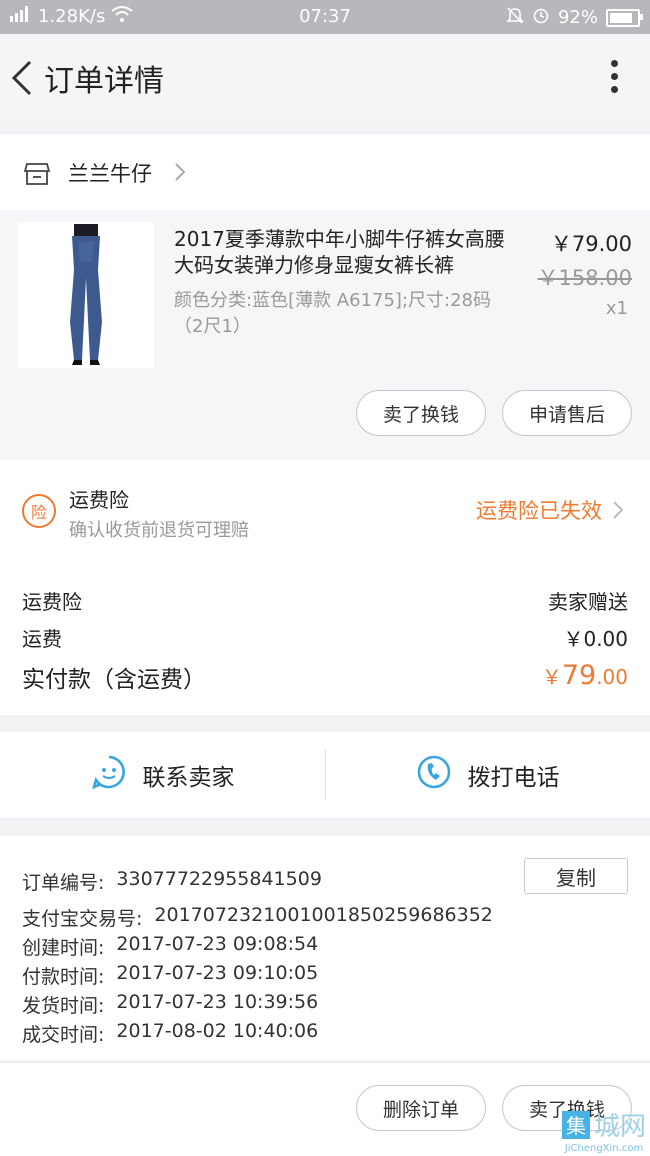 The height and width of the screenshot is (1156, 650). I want to click on fee-label: 运费险, so click(52, 602).